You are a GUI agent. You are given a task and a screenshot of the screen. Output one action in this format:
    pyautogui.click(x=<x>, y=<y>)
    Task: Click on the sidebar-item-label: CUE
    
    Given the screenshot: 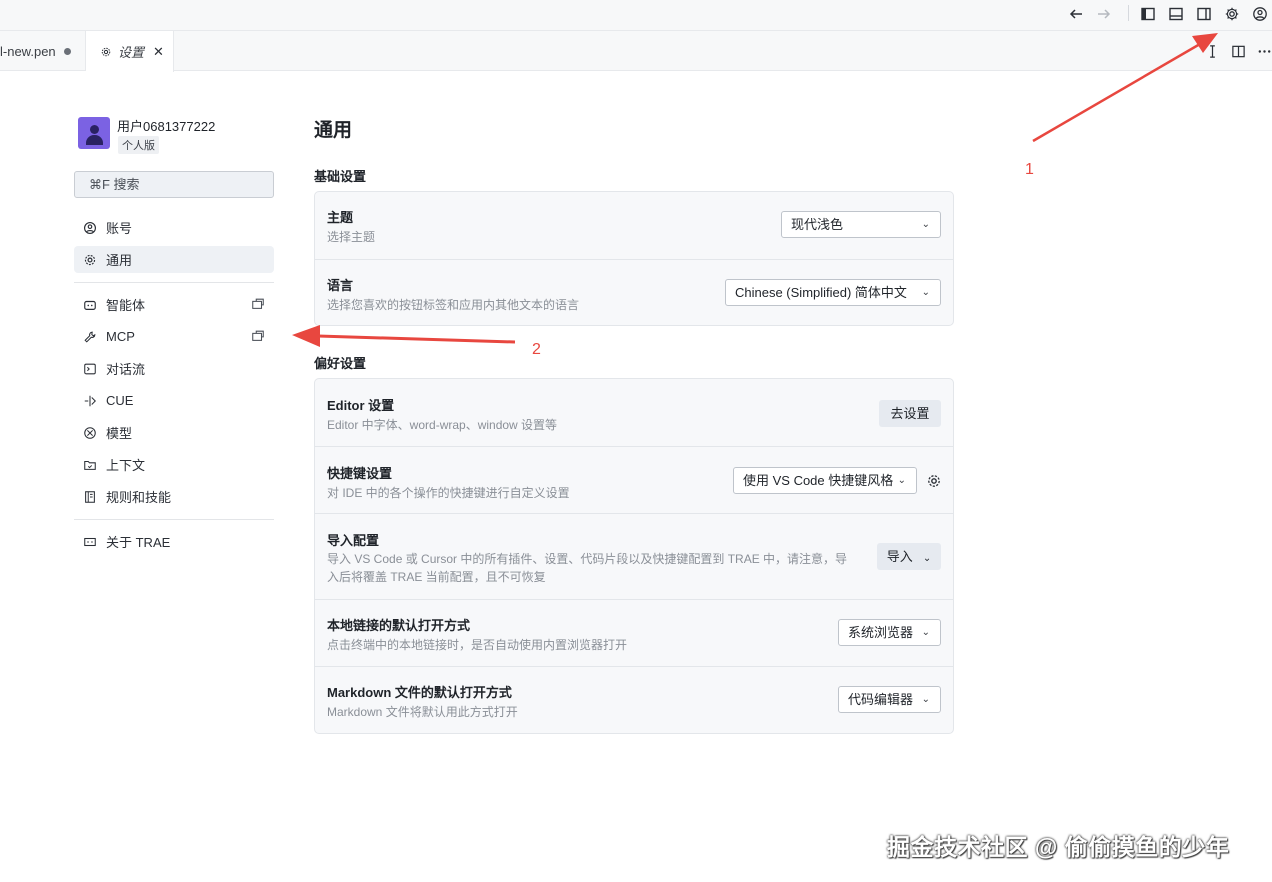 What is the action you would take?
    pyautogui.click(x=120, y=400)
    